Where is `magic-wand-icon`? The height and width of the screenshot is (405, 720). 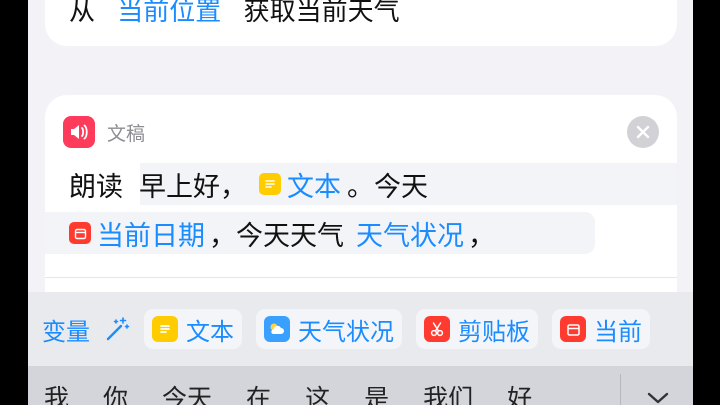
magic-wand-icon is located at coordinates (117, 329).